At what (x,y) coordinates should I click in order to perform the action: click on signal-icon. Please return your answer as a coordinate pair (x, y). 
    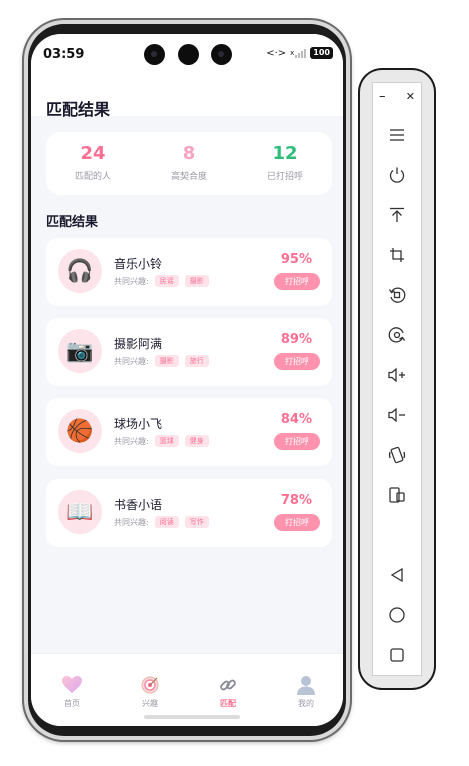
    Looking at the image, I should click on (301, 53).